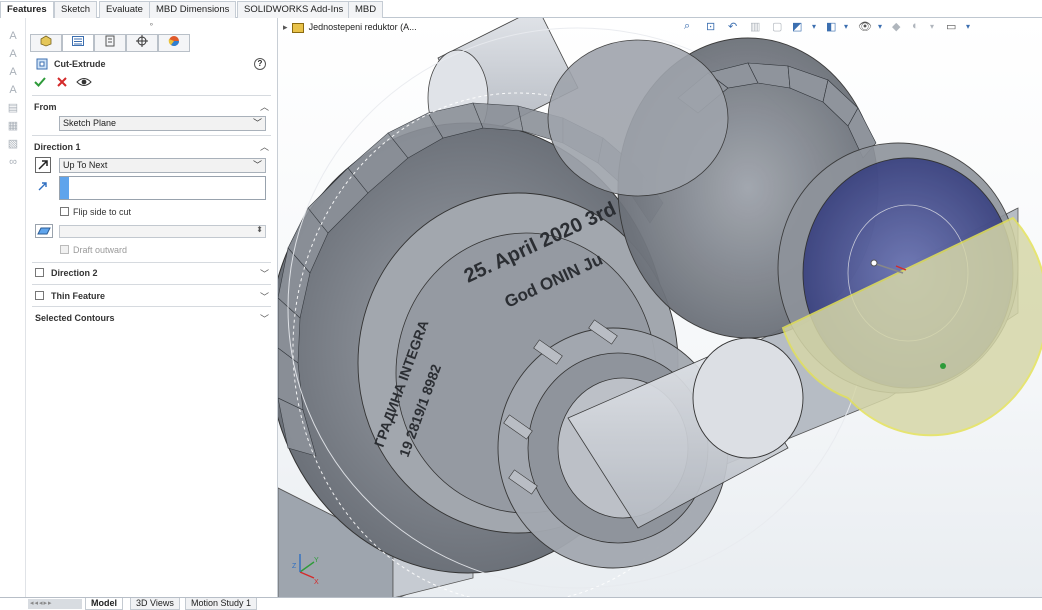 Image resolution: width=1042 pixels, height=610 pixels. Describe the element at coordinates (42, 64) in the screenshot. I see `cut-extrude-icon` at that location.